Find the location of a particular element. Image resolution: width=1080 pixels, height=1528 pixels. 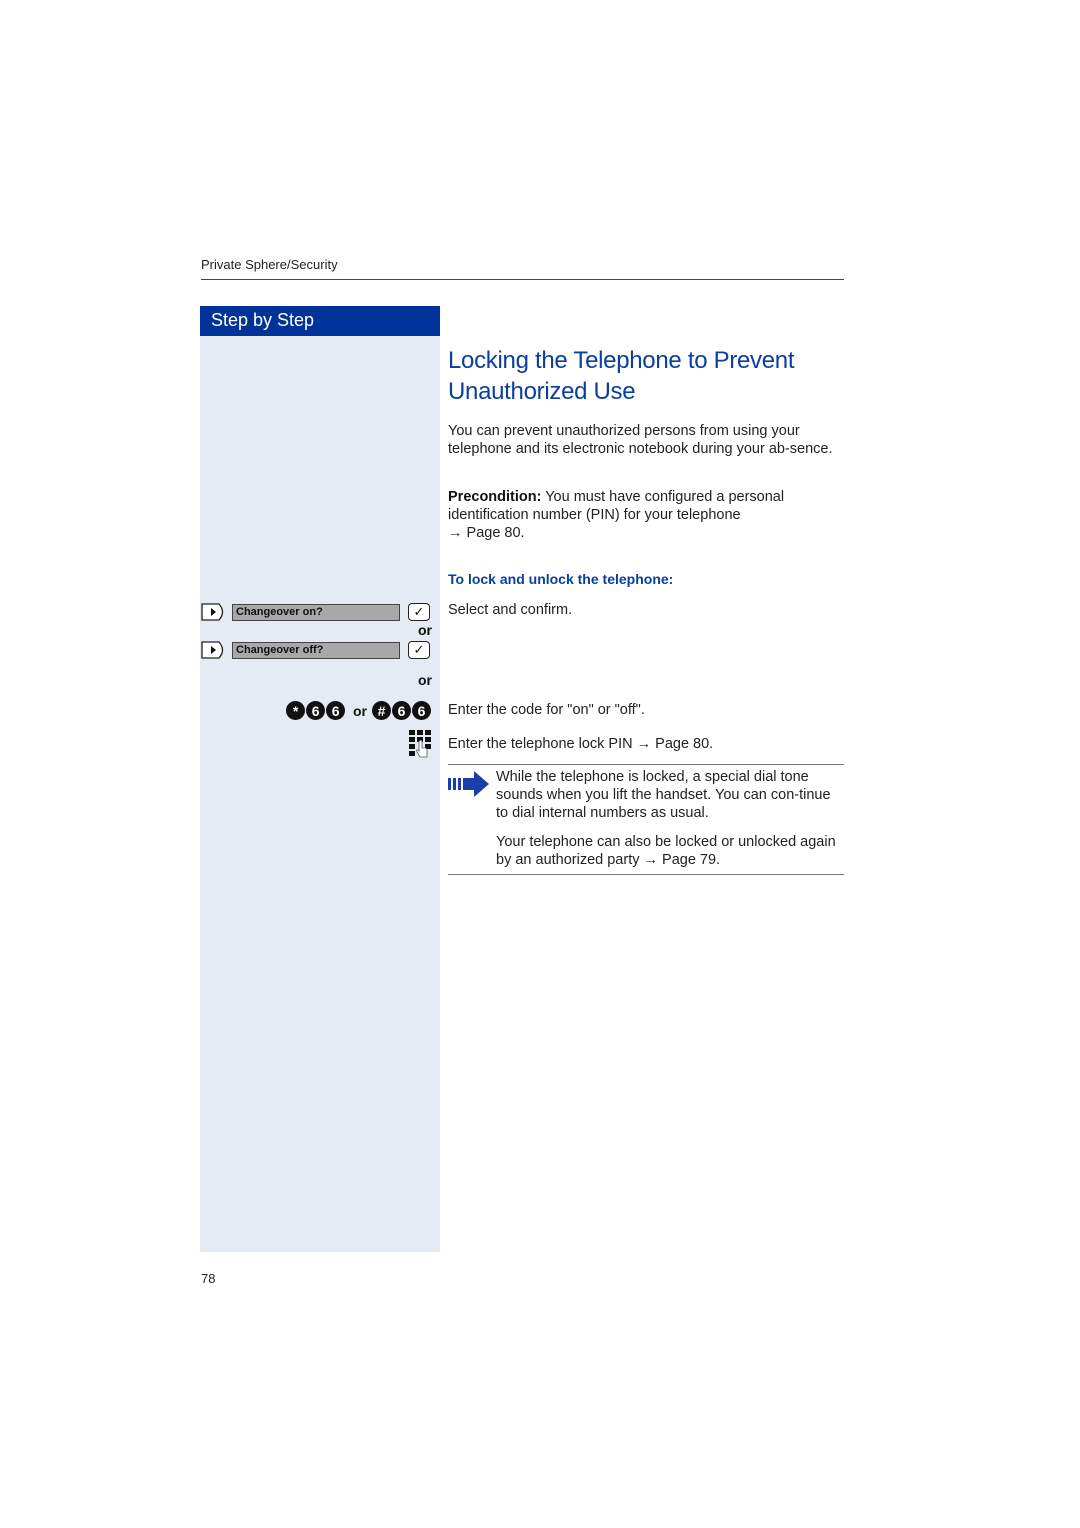

page-title-line1: Locking the Telephone to Prevent is located at coordinates (621, 360).